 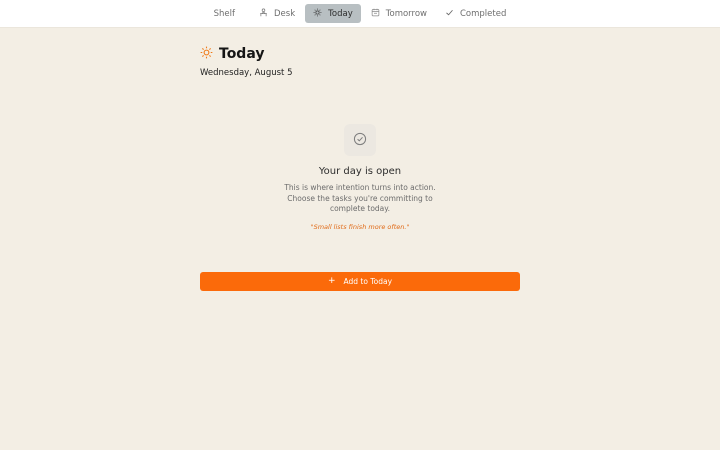 I want to click on tab-today: Today, so click(x=333, y=13).